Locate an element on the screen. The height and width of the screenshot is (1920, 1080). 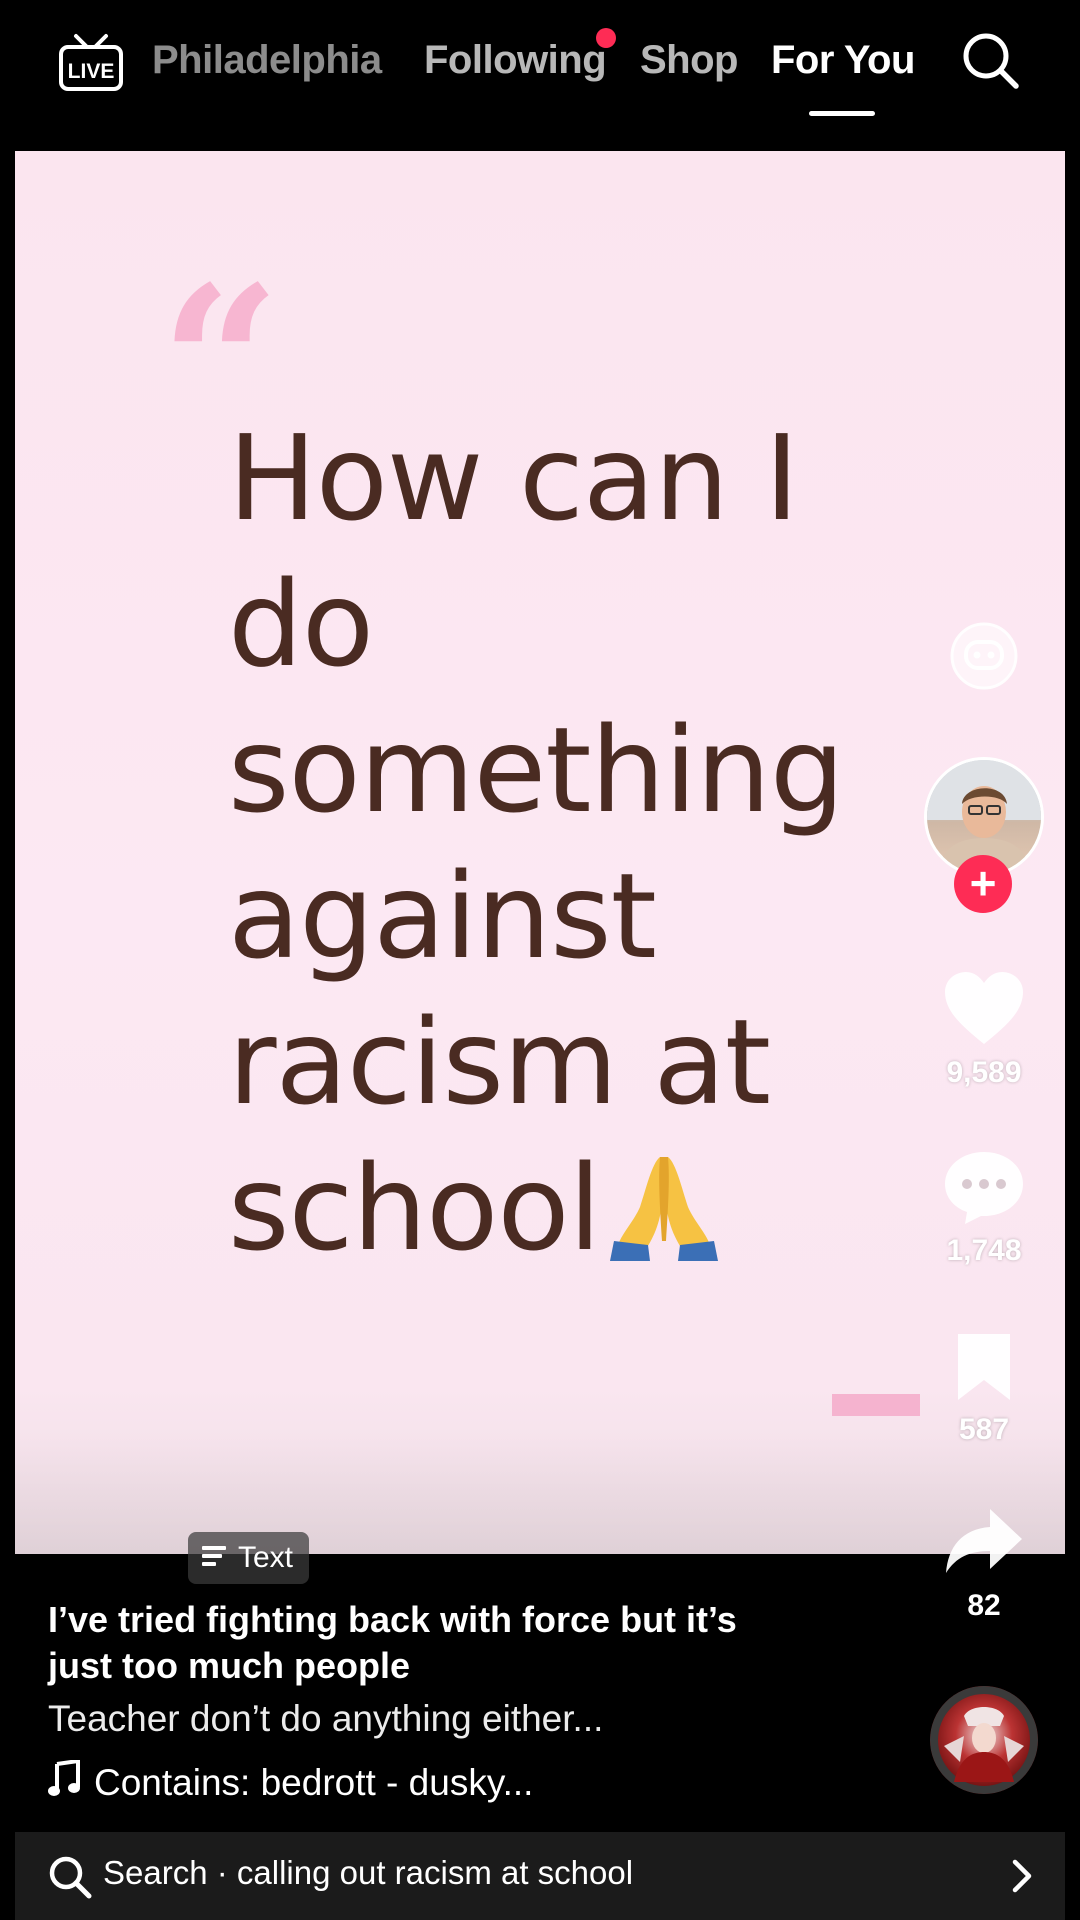
like-count: 9,589 is located at coordinates (984, 1072).